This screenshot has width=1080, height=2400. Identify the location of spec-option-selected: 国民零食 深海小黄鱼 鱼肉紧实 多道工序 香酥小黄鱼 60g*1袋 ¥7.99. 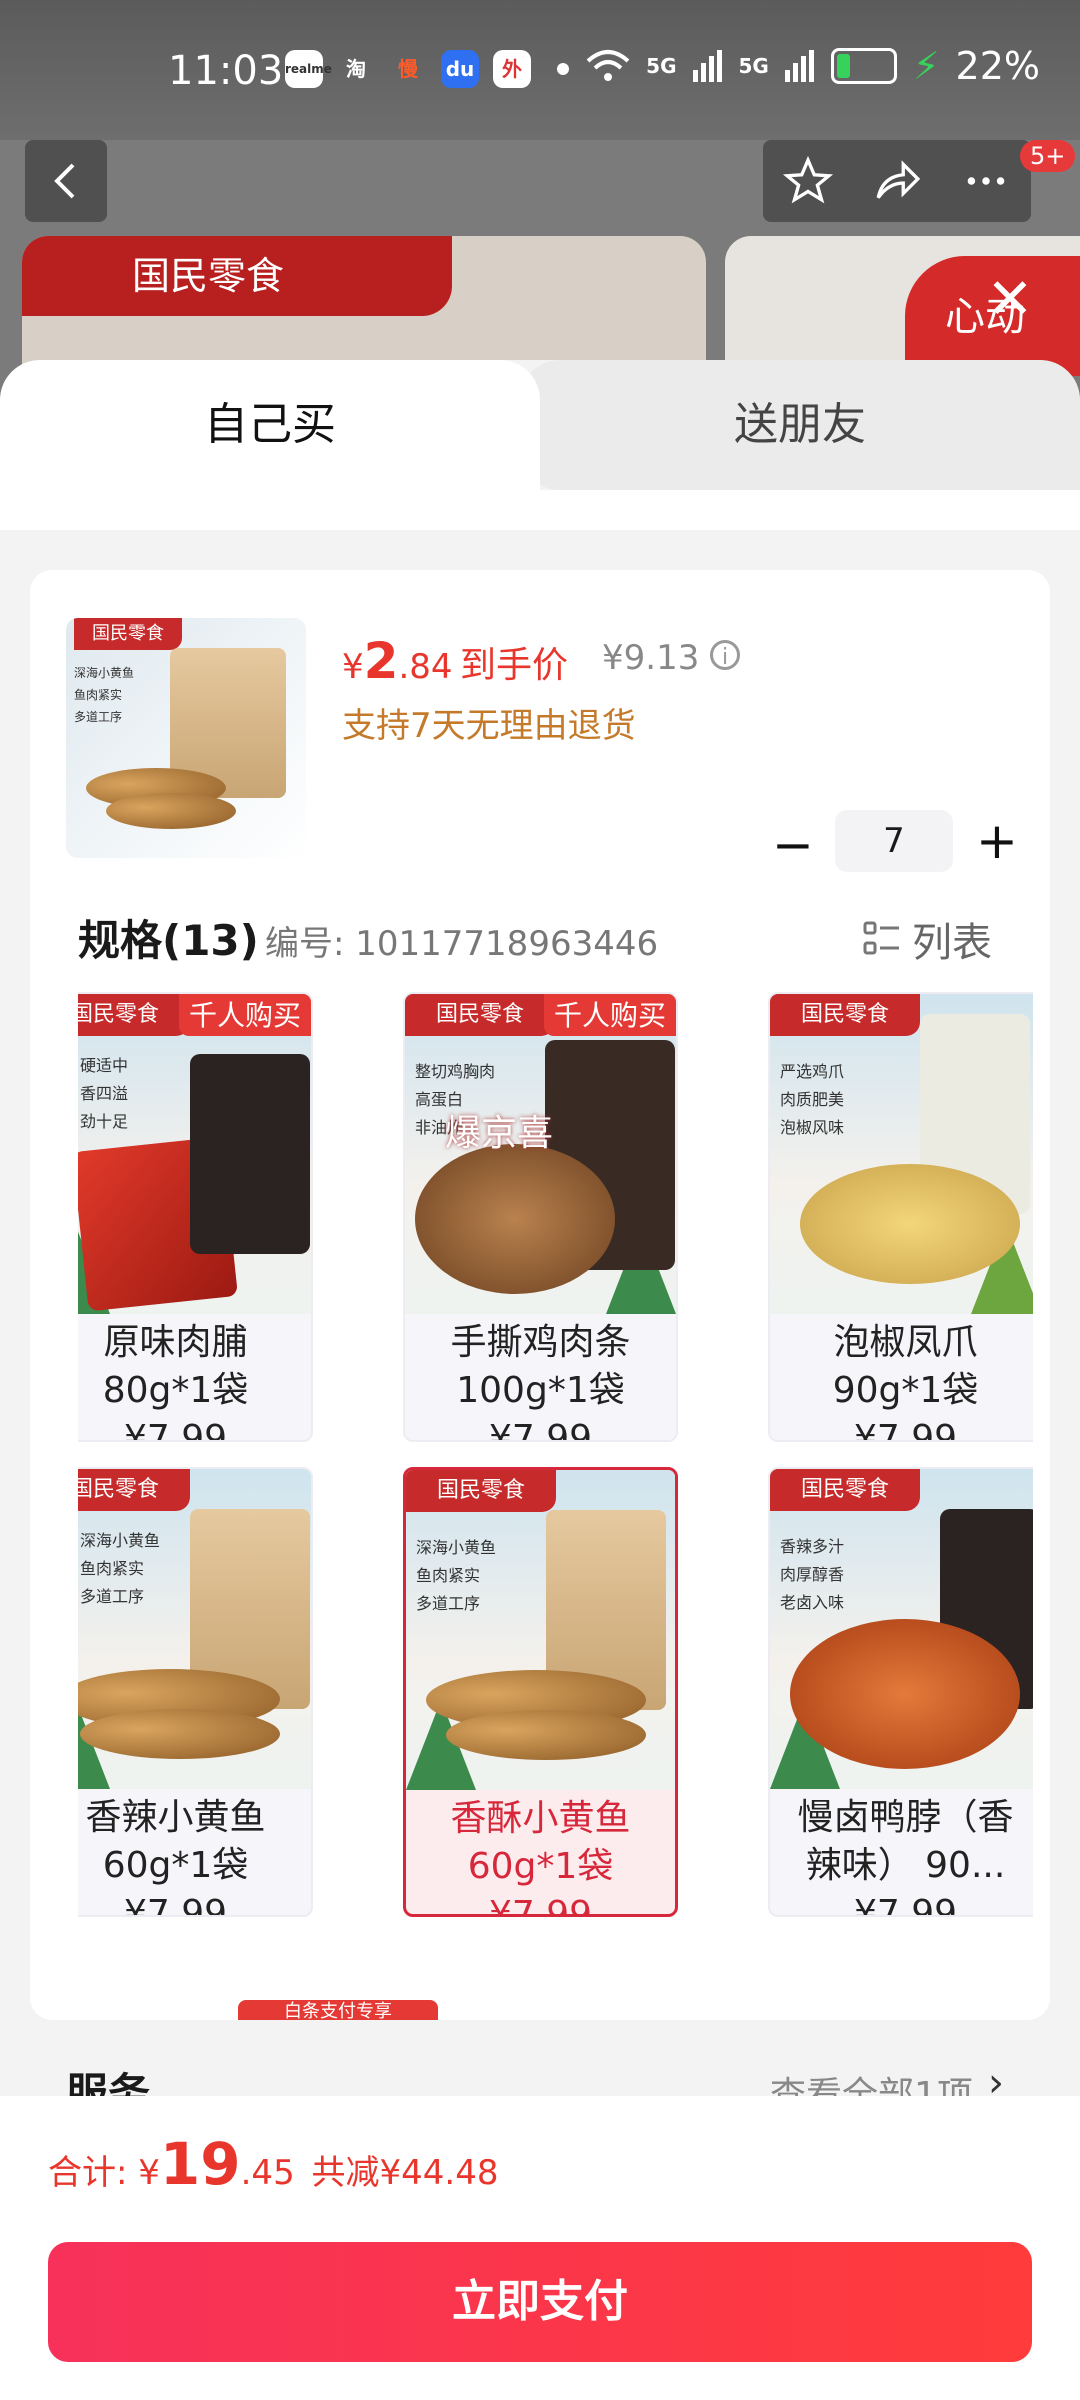
(540, 1692).